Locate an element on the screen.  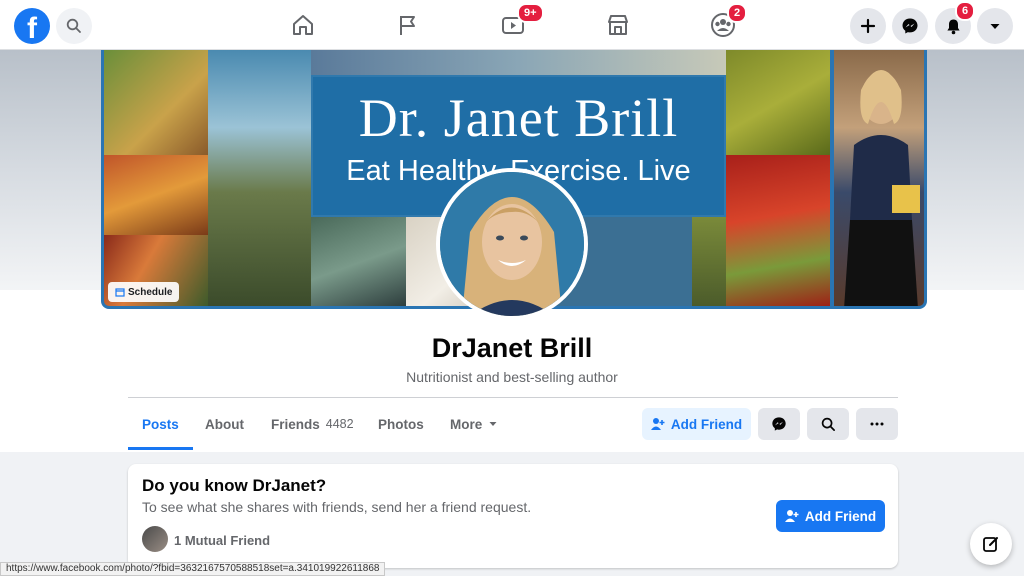
home-icon is located at coordinates (303, 25).